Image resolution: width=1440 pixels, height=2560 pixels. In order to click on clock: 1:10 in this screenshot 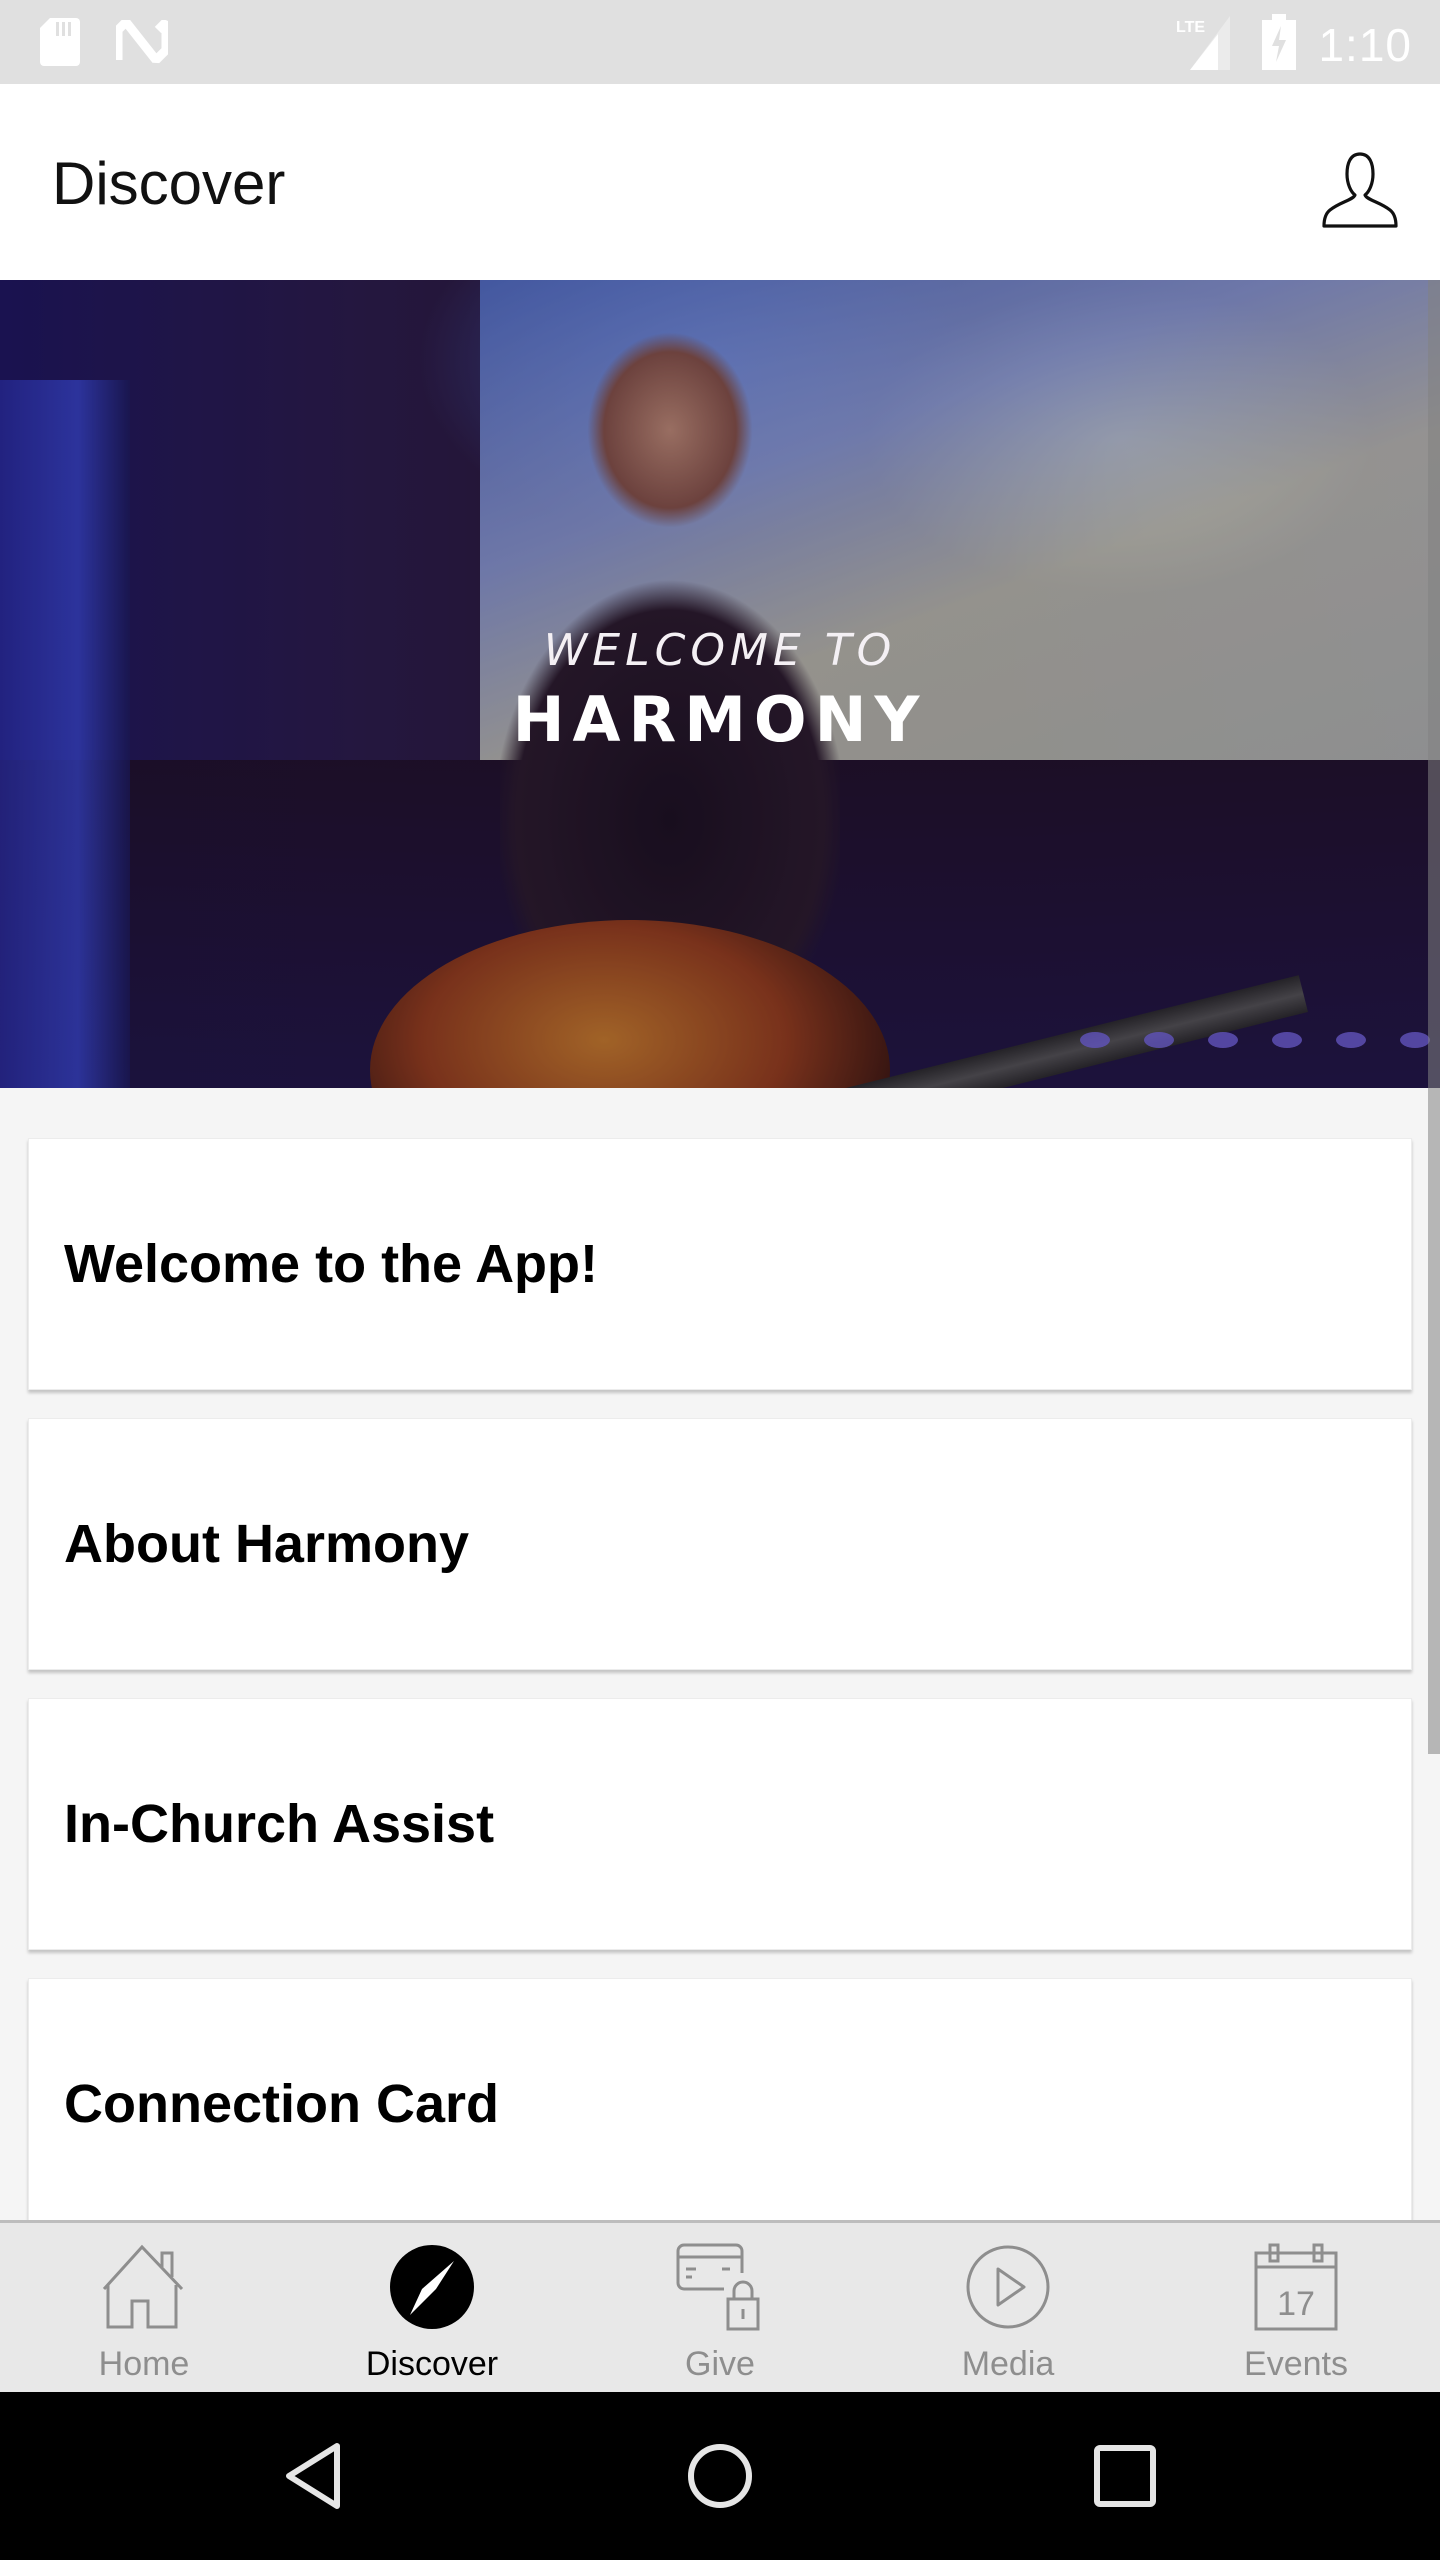, I will do `click(1365, 44)`.